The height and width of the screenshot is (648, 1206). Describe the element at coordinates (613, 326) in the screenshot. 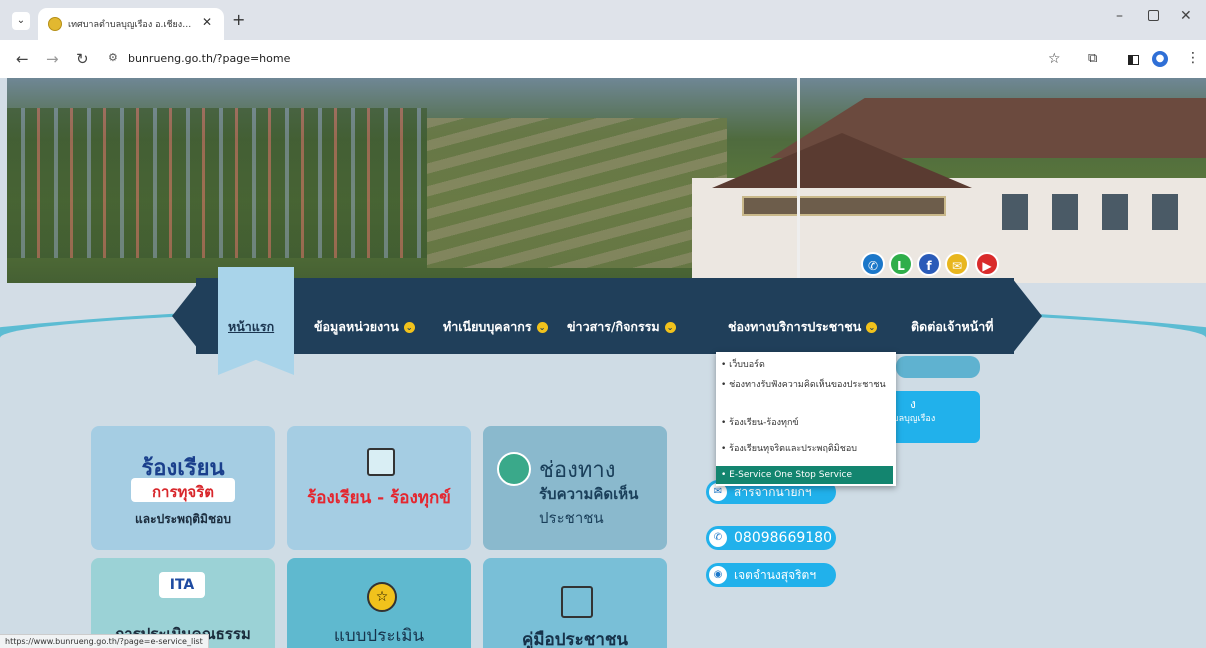

I see `nav-news-label: ข่าวสาร/กิจกรรม` at that location.